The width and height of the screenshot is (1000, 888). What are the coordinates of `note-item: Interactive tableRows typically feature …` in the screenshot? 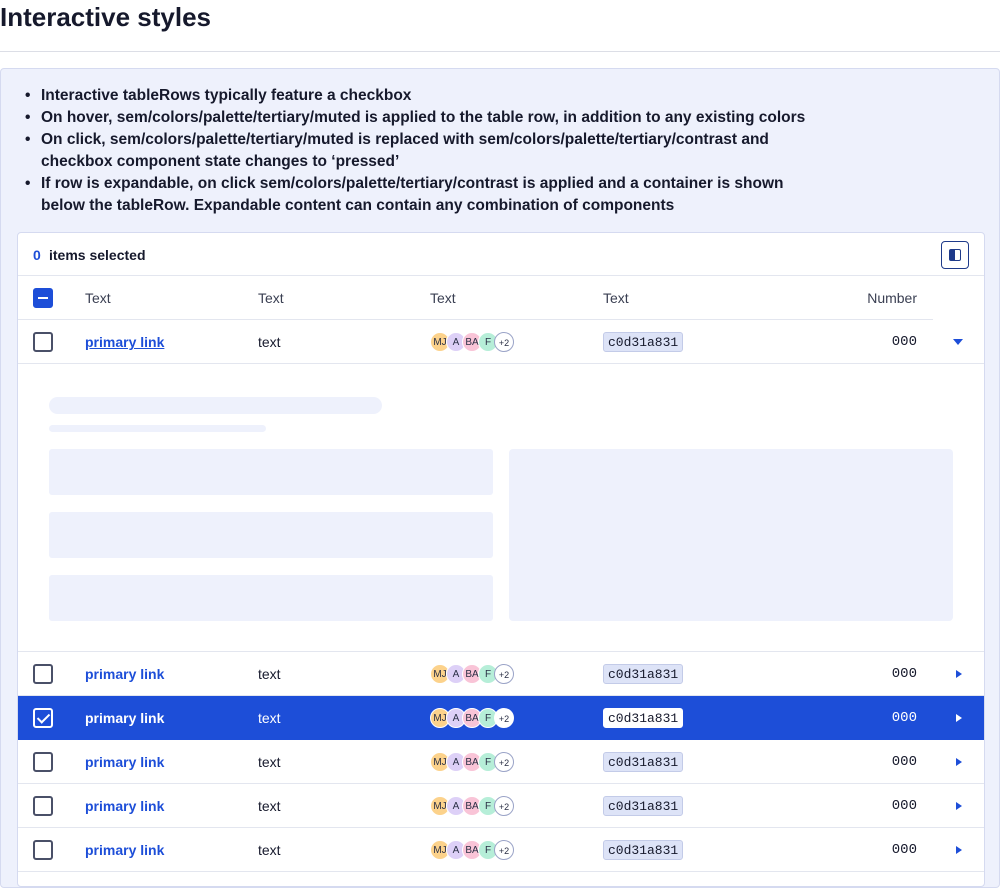 It's located at (425, 96).